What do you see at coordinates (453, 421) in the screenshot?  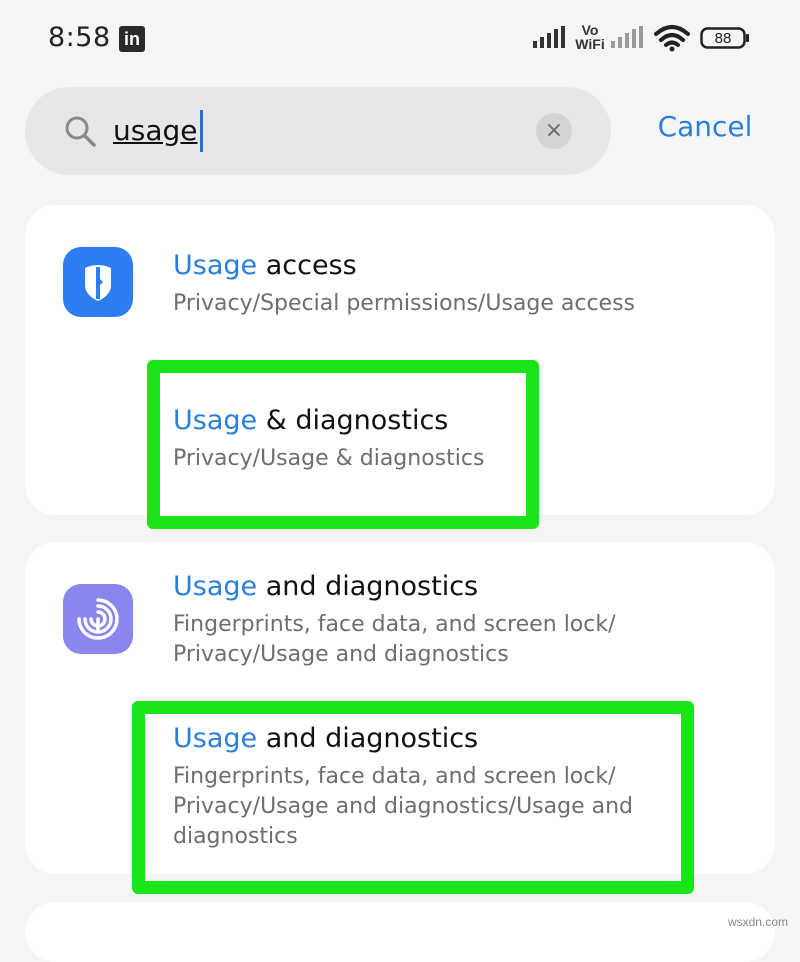 I see `result-title: Usage & diagnostics` at bounding box center [453, 421].